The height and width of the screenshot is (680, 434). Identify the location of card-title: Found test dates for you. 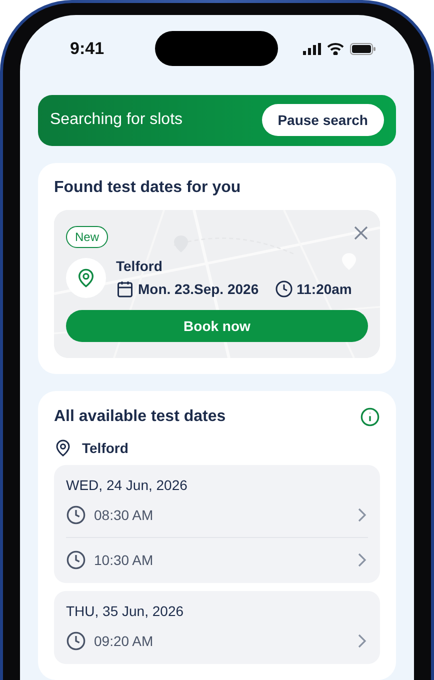
(148, 188).